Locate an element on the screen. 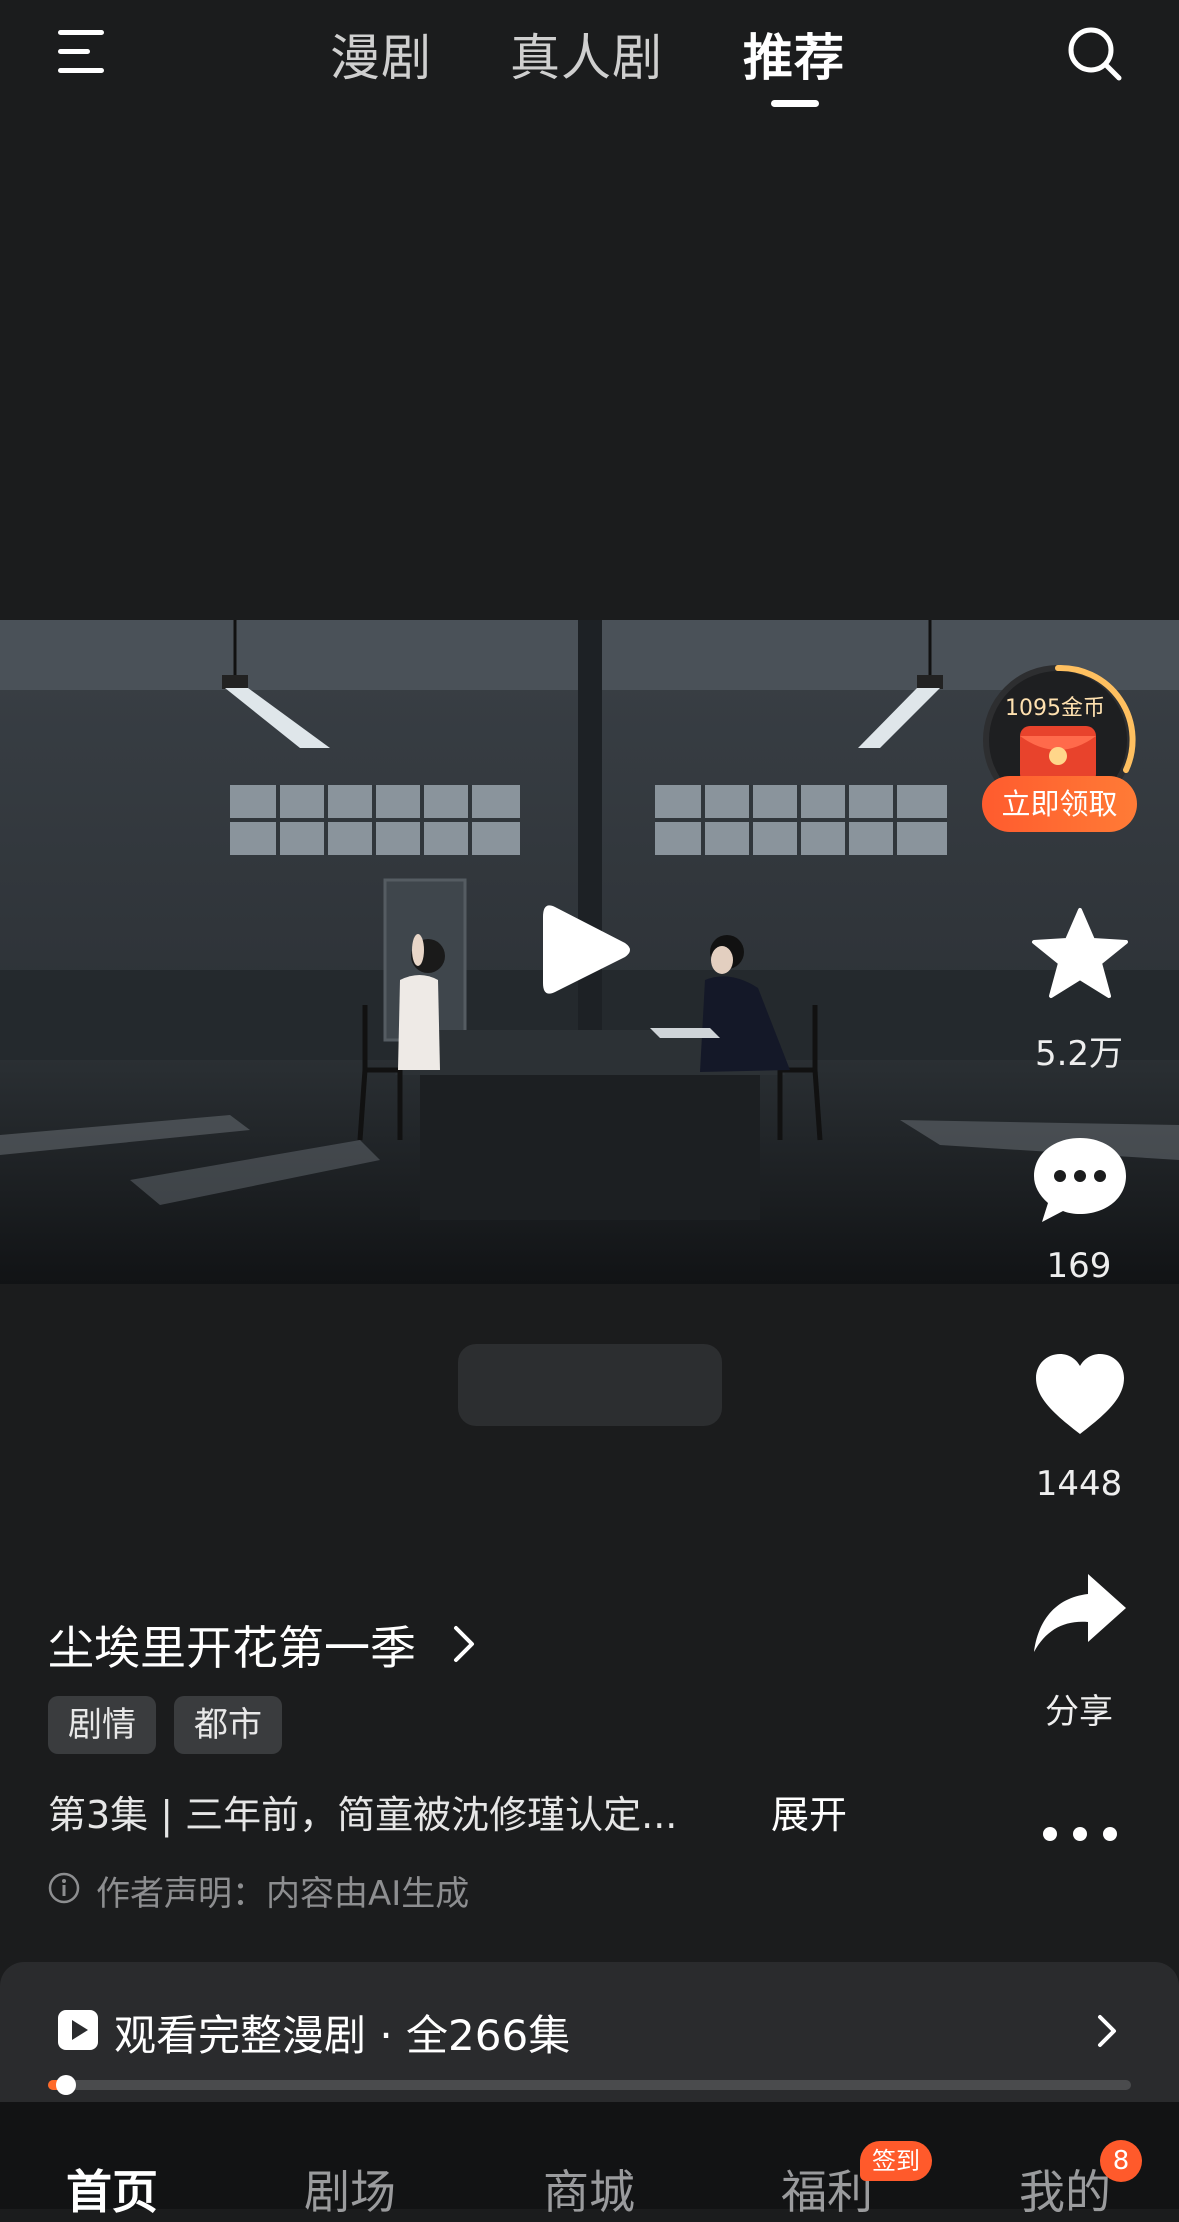  watch-full-label: 观看完整漫剧 · 全266集 is located at coordinates (342, 2032).